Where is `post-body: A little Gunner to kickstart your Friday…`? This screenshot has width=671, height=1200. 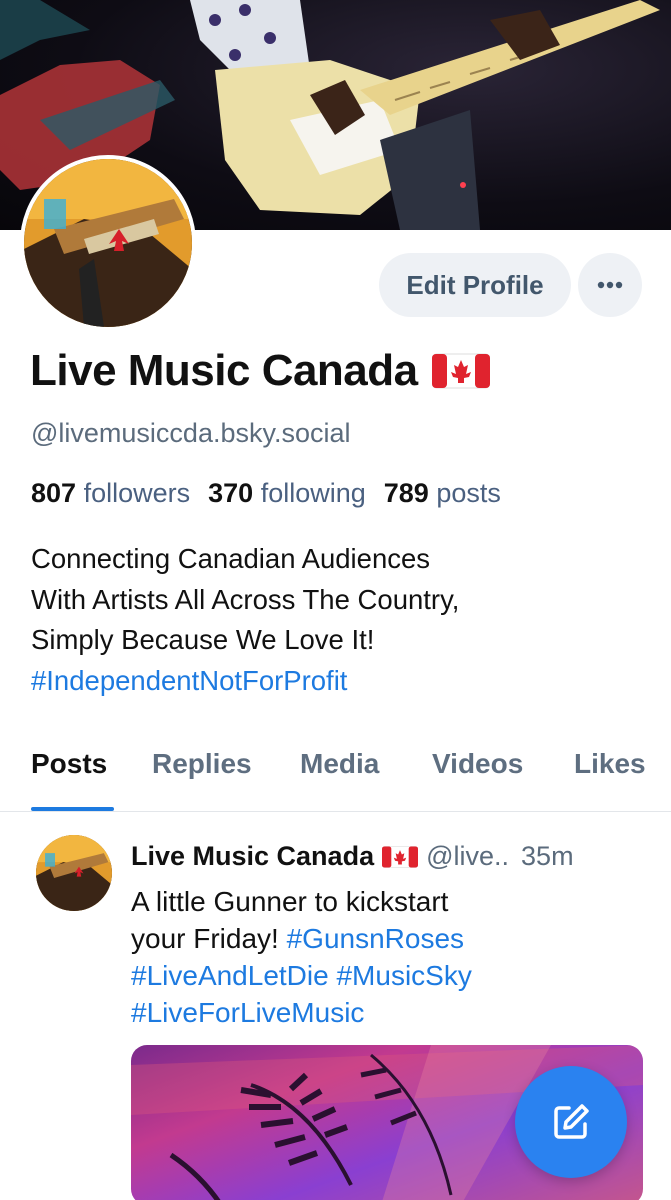 post-body: A little Gunner to kickstart your Friday… is located at coordinates (341, 957).